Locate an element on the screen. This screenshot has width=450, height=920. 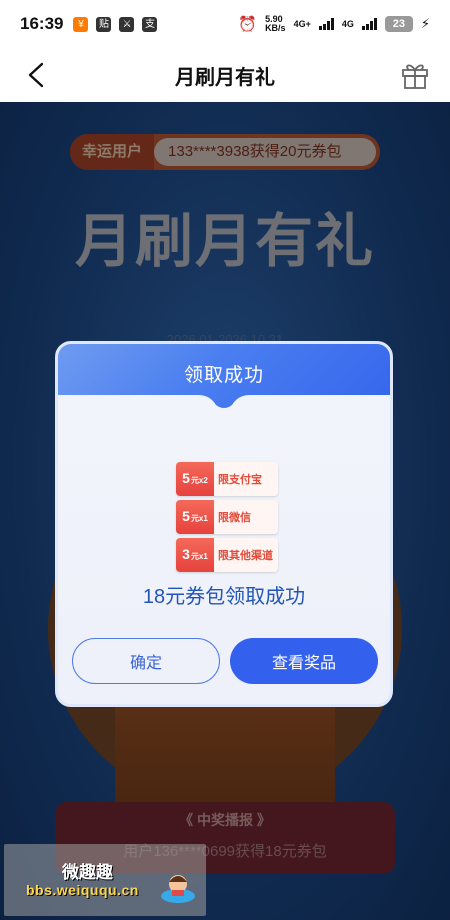
network-speed: 5.90 KB/s is located at coordinates (275, 23).